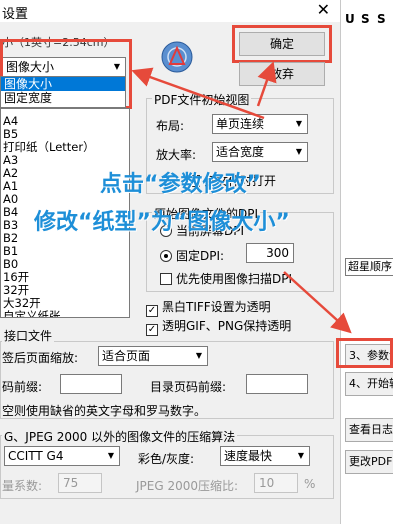  Describe the element at coordinates (162, 222) in the screenshot. I see `annotation-line2: 修改“纸型”为“图像大小”` at that location.